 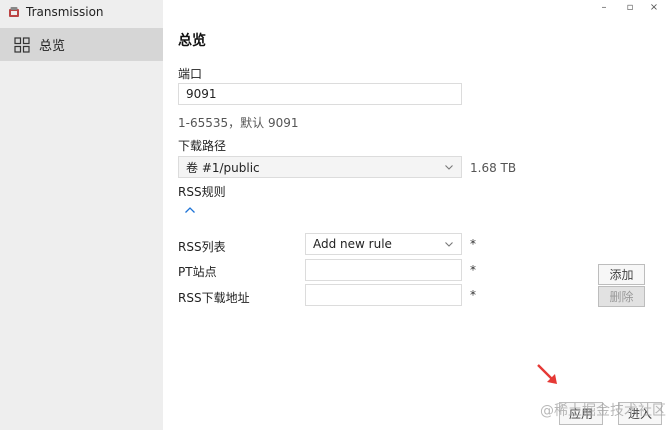 I want to click on download-path-label: 下载路径, so click(x=202, y=146).